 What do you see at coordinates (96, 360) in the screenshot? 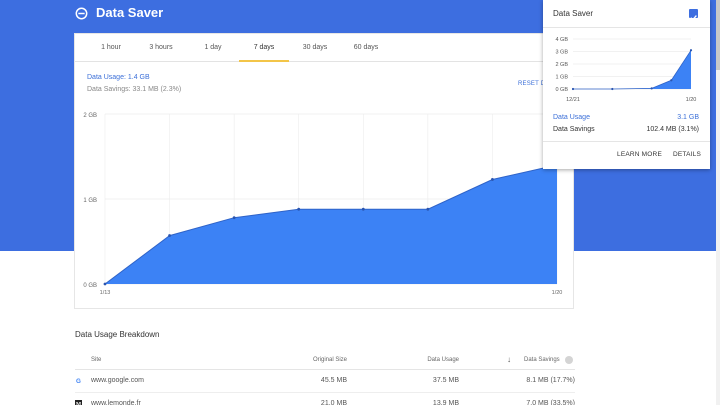
I see `column-header-site: Site` at bounding box center [96, 360].